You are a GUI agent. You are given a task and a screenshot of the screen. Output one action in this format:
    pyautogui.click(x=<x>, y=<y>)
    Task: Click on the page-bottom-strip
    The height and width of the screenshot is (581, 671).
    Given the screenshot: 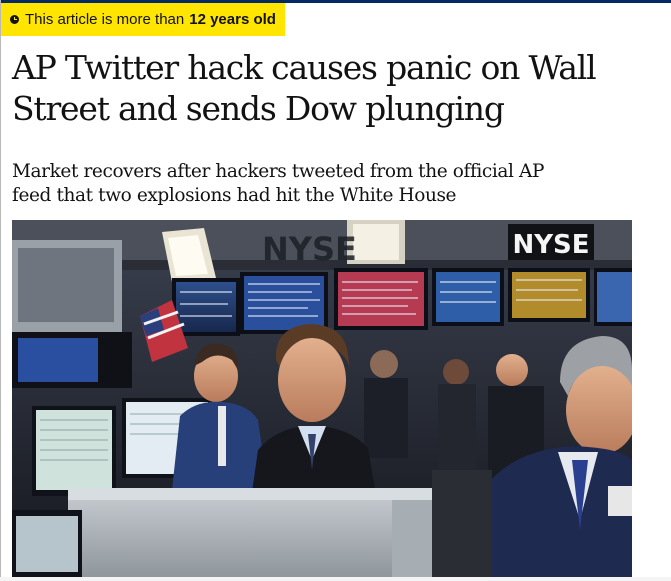 What is the action you would take?
    pyautogui.click(x=335, y=579)
    